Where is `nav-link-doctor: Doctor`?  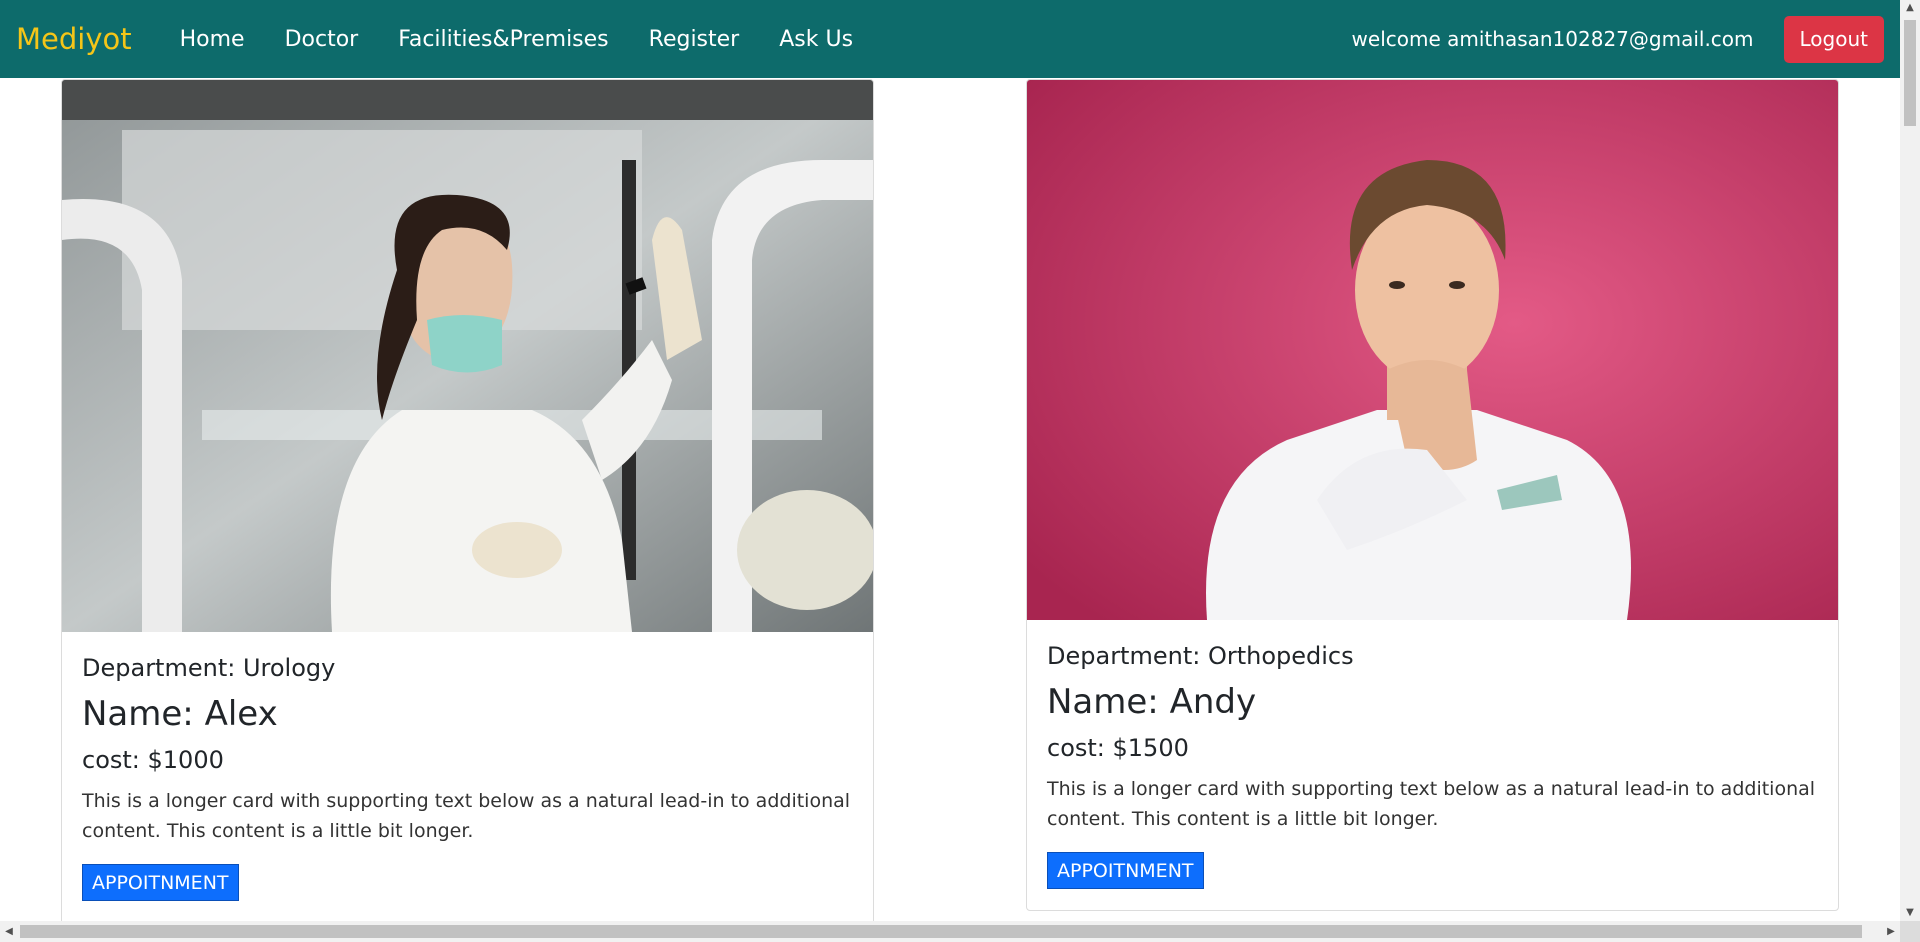 nav-link-doctor: Doctor is located at coordinates (322, 39).